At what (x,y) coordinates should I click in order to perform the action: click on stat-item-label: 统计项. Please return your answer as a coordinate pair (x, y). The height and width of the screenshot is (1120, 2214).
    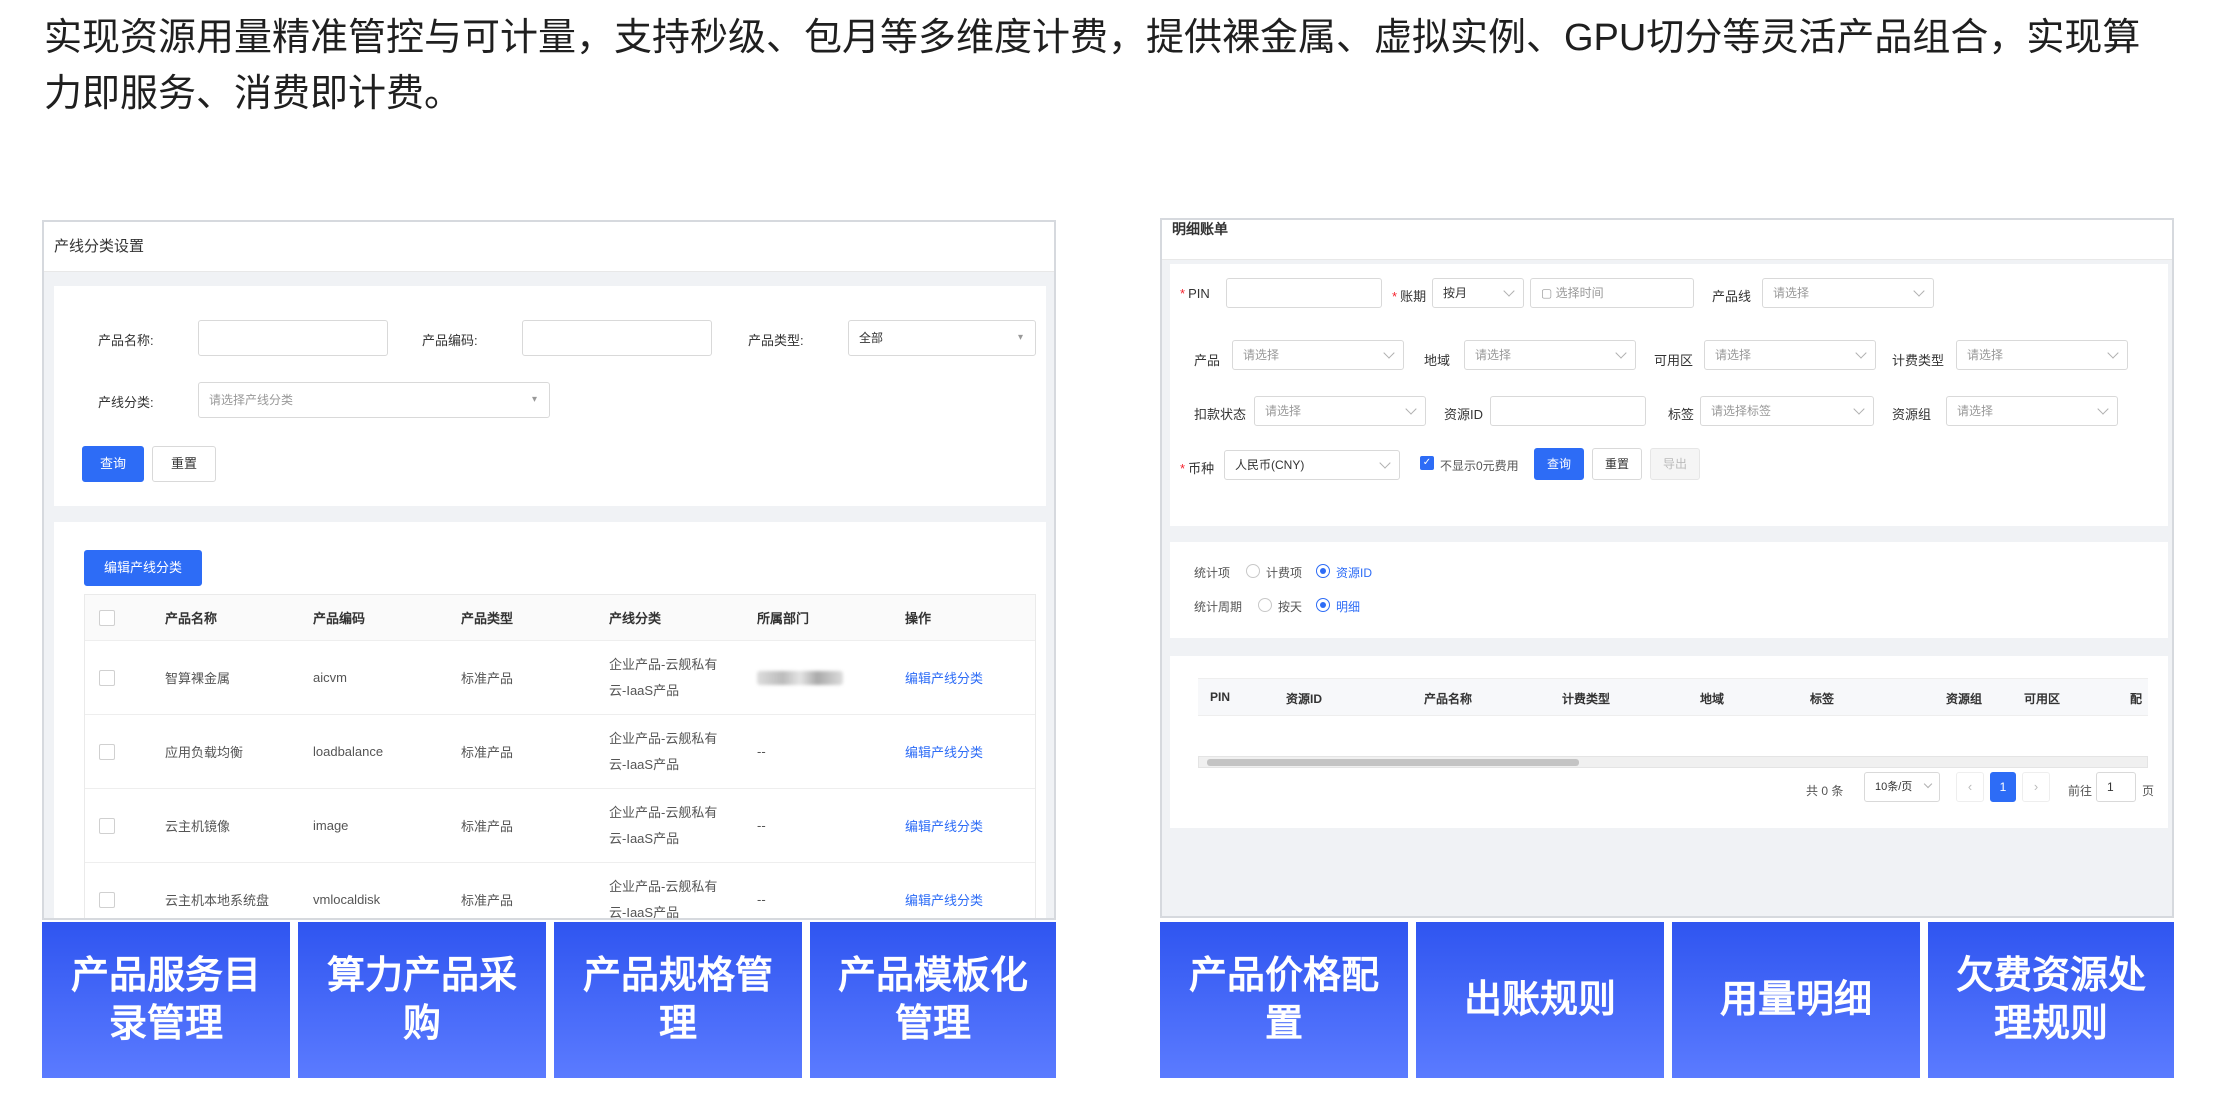
    Looking at the image, I should click on (1212, 573).